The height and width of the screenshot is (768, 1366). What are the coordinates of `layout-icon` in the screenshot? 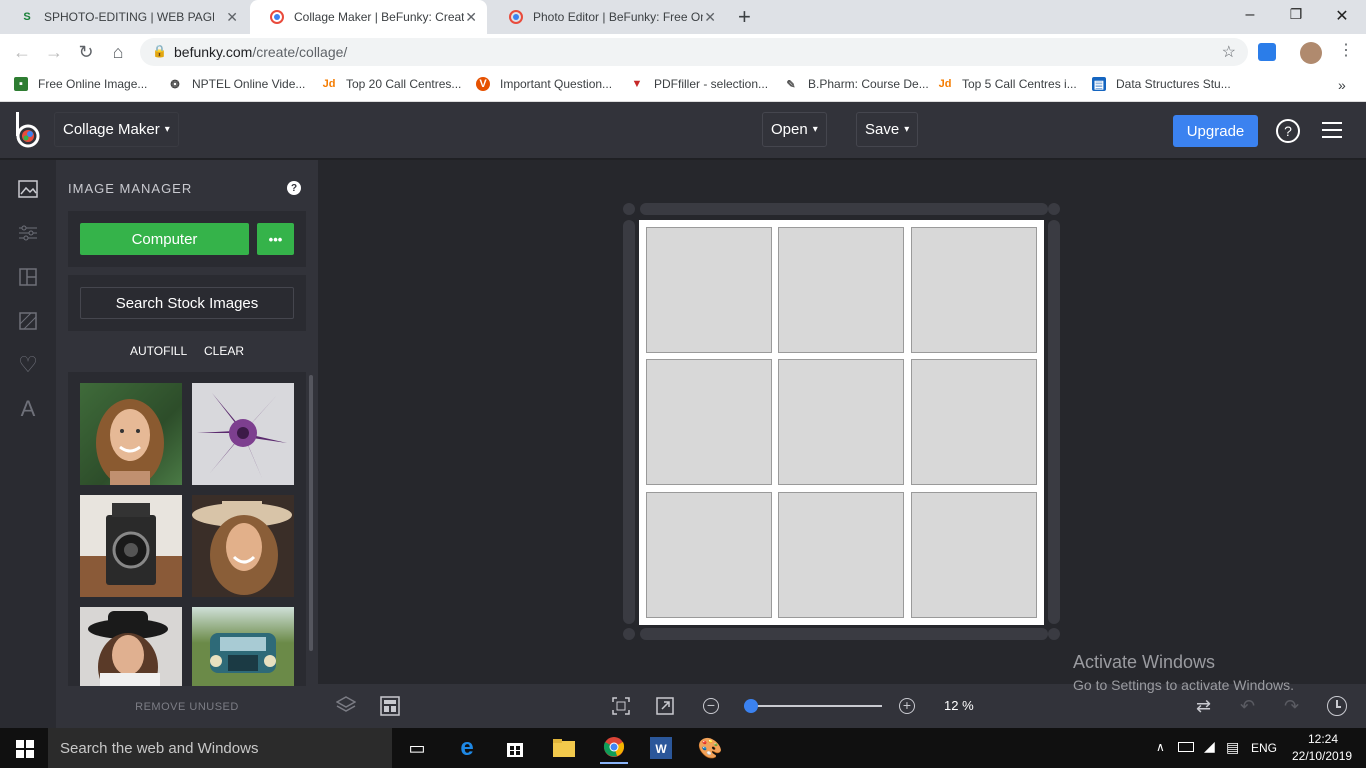 It's located at (28, 277).